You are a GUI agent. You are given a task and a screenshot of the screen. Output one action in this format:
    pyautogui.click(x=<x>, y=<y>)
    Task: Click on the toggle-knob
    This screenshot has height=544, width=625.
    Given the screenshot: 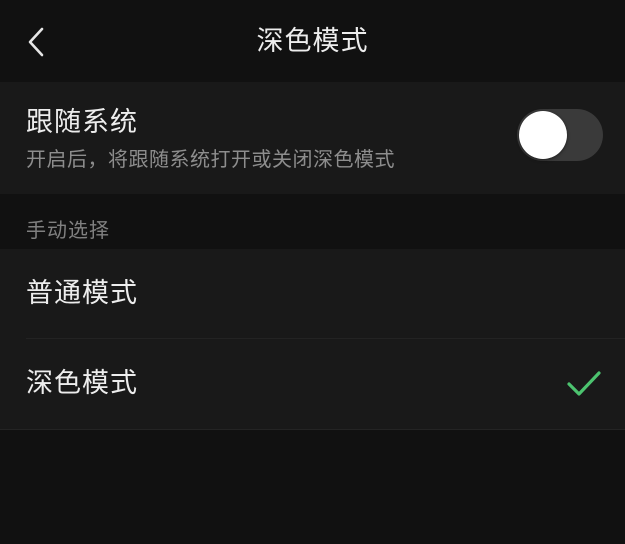 What is the action you would take?
    pyautogui.click(x=543, y=135)
    